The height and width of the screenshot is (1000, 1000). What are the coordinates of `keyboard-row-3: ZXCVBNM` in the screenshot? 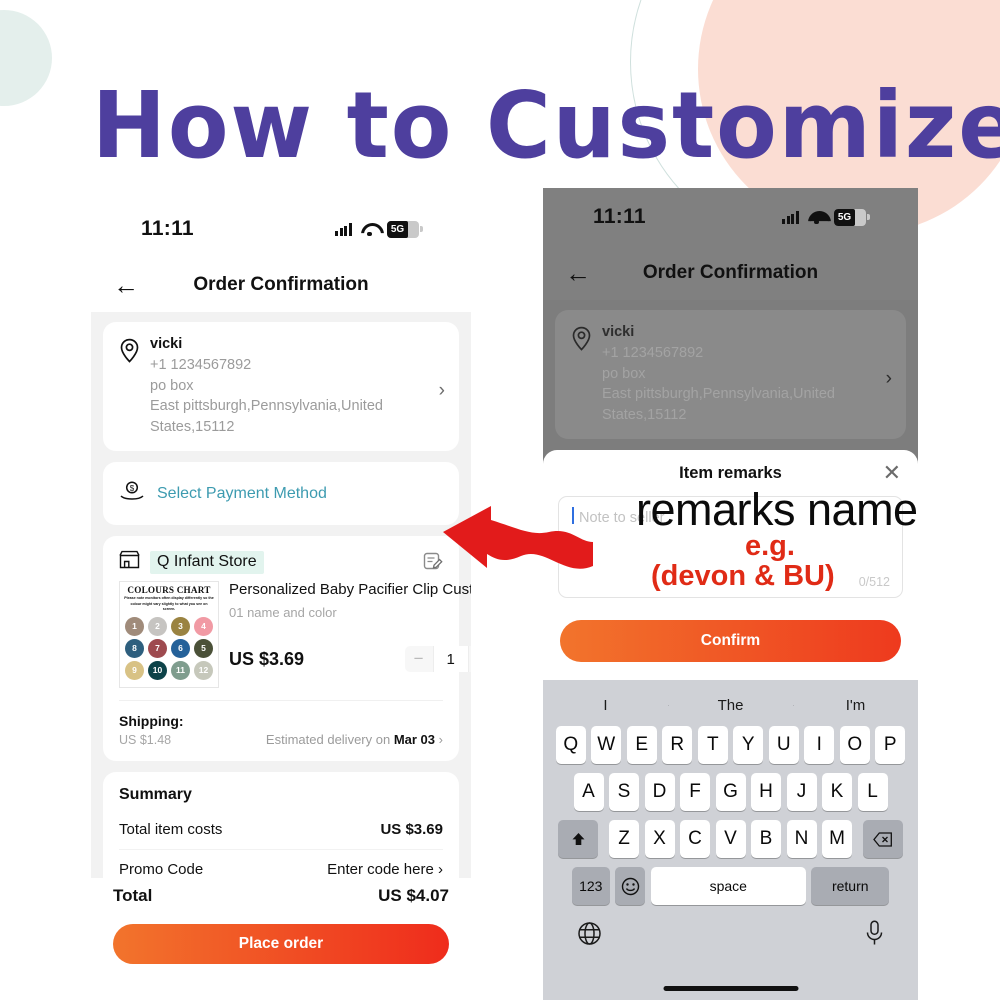 It's located at (730, 839).